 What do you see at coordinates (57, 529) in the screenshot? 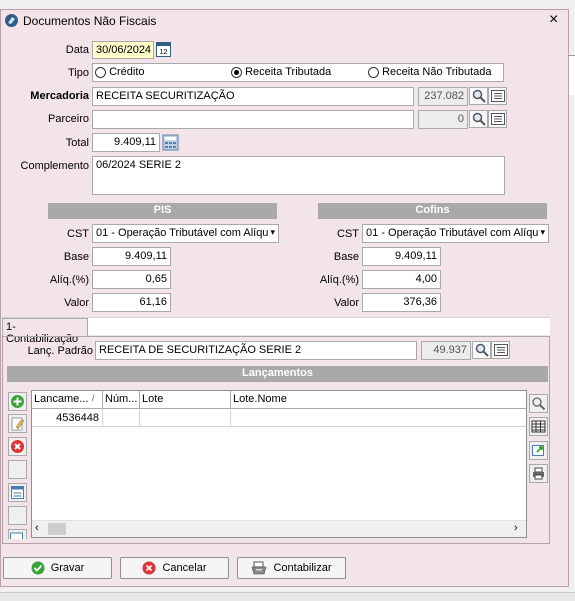
I see `scroll-thumb` at bounding box center [57, 529].